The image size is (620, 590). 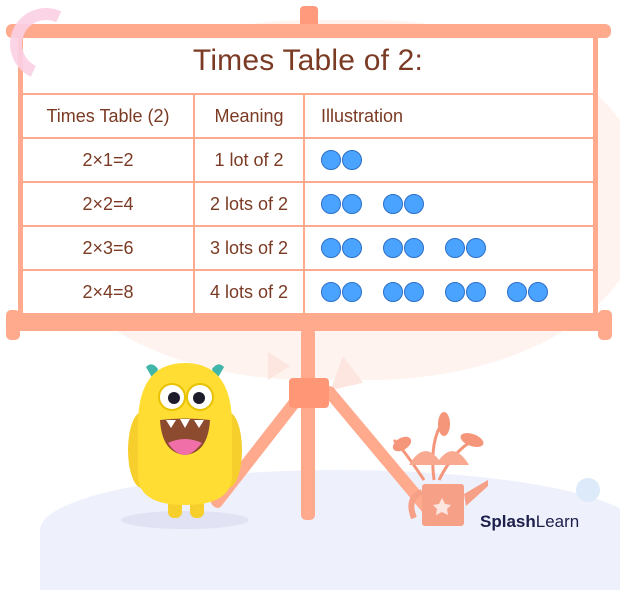 What do you see at coordinates (249, 204) in the screenshot?
I see `meaning-cell: 2 lots of 2` at bounding box center [249, 204].